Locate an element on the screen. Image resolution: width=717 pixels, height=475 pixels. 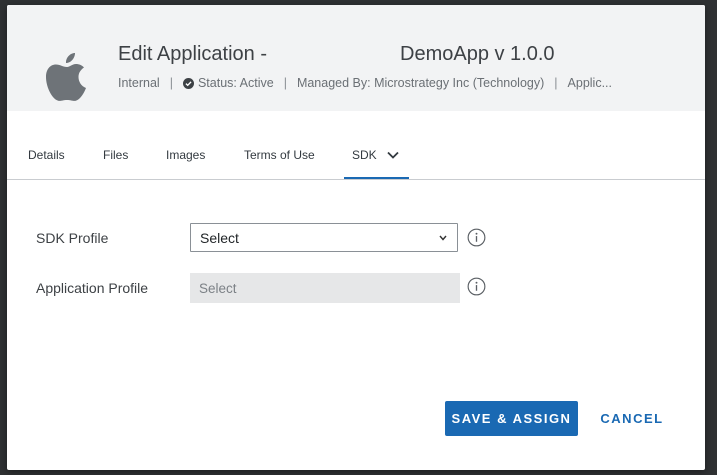
chevron-down-icon is located at coordinates (393, 155).